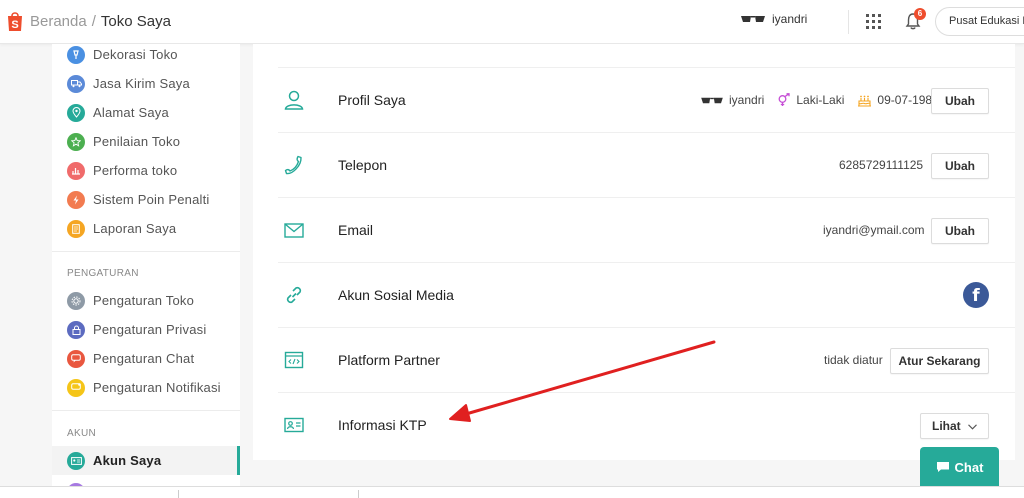  What do you see at coordinates (141, 83) in the screenshot?
I see `sidebar-item-label: Jasa Kirim Saya` at bounding box center [141, 83].